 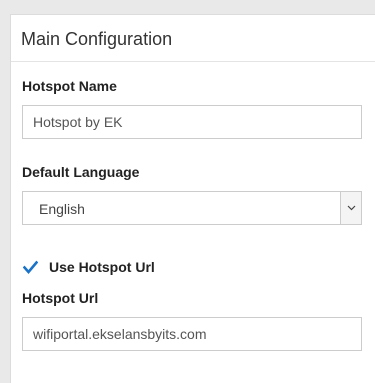 I want to click on hotspot-name-label: Hotspot Name, so click(x=69, y=86).